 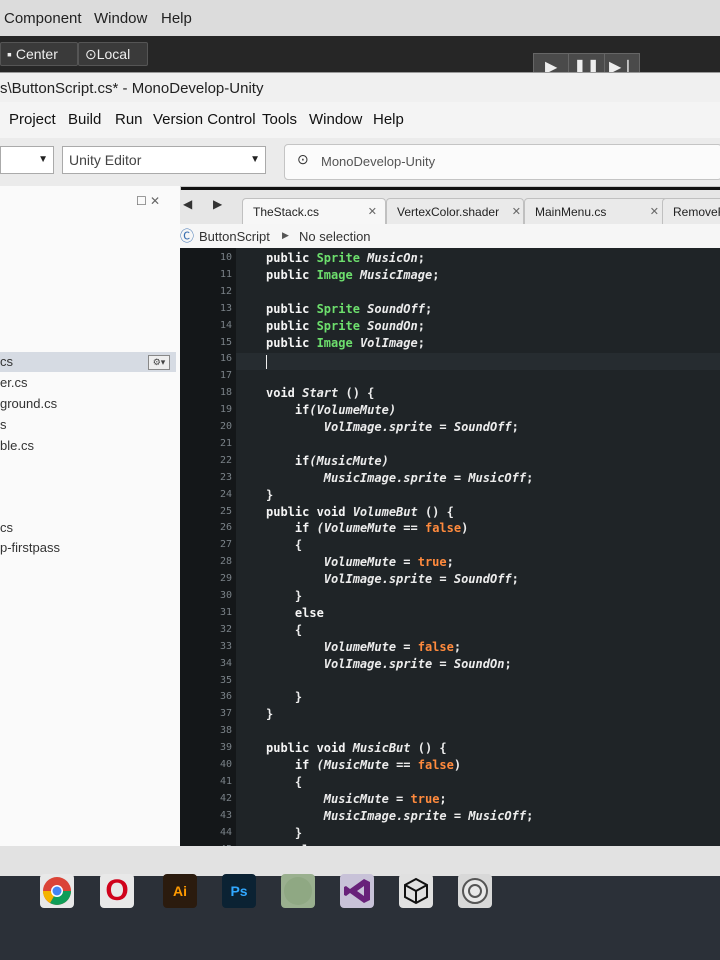 What do you see at coordinates (17, 445) in the screenshot?
I see `tree-item: ble.cs` at bounding box center [17, 445].